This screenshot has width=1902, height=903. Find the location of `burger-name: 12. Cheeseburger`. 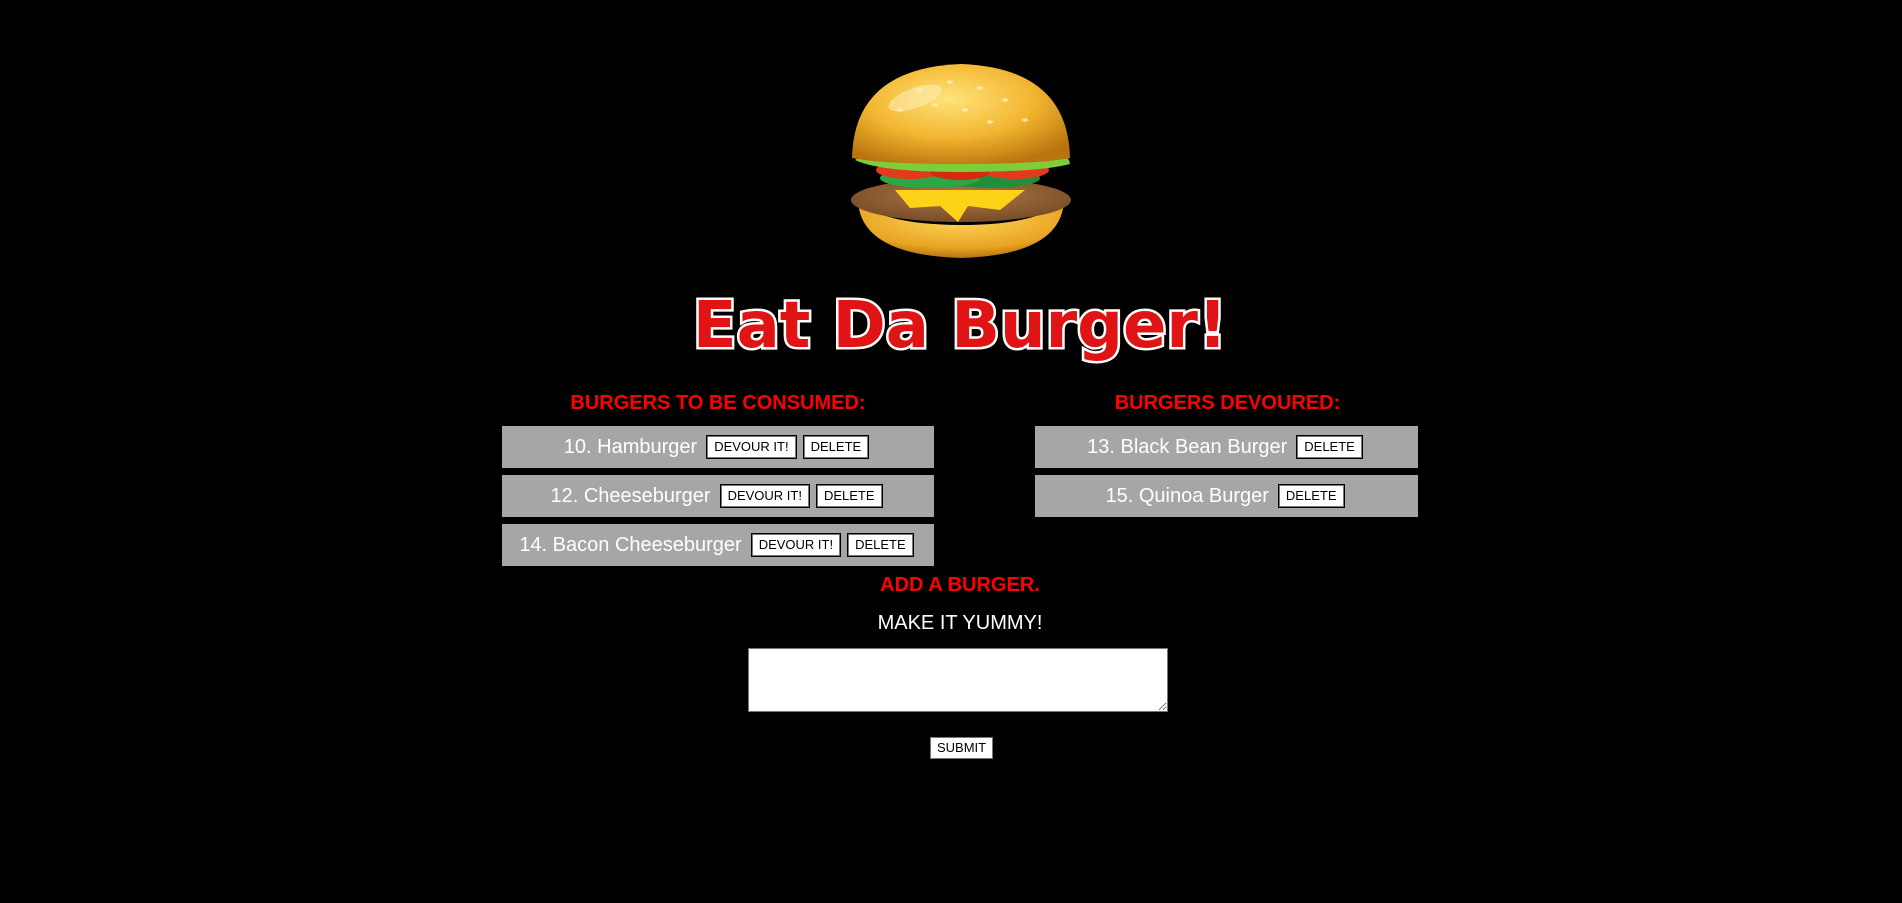

burger-name: 12. Cheeseburger is located at coordinates (630, 495).